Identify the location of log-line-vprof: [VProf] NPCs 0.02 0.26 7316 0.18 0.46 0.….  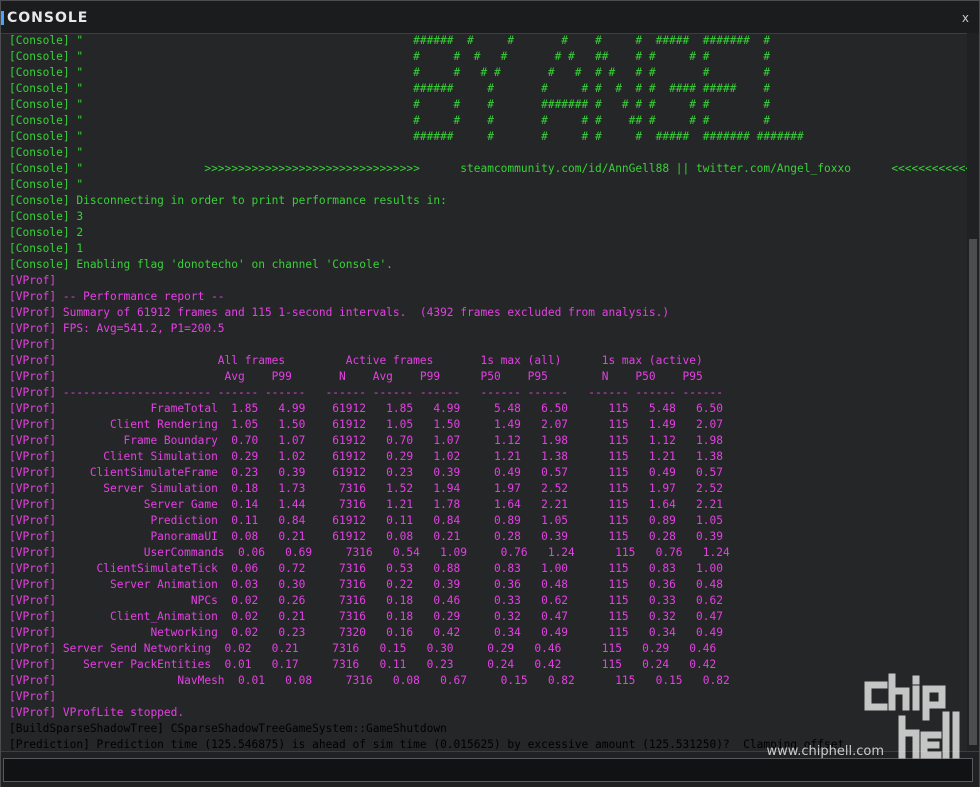
(366, 600).